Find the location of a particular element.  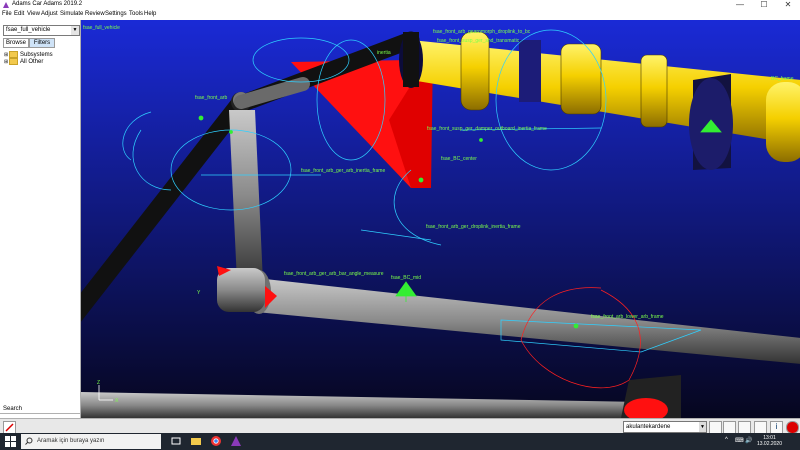

windows-start-icon is located at coordinates (10, 441).